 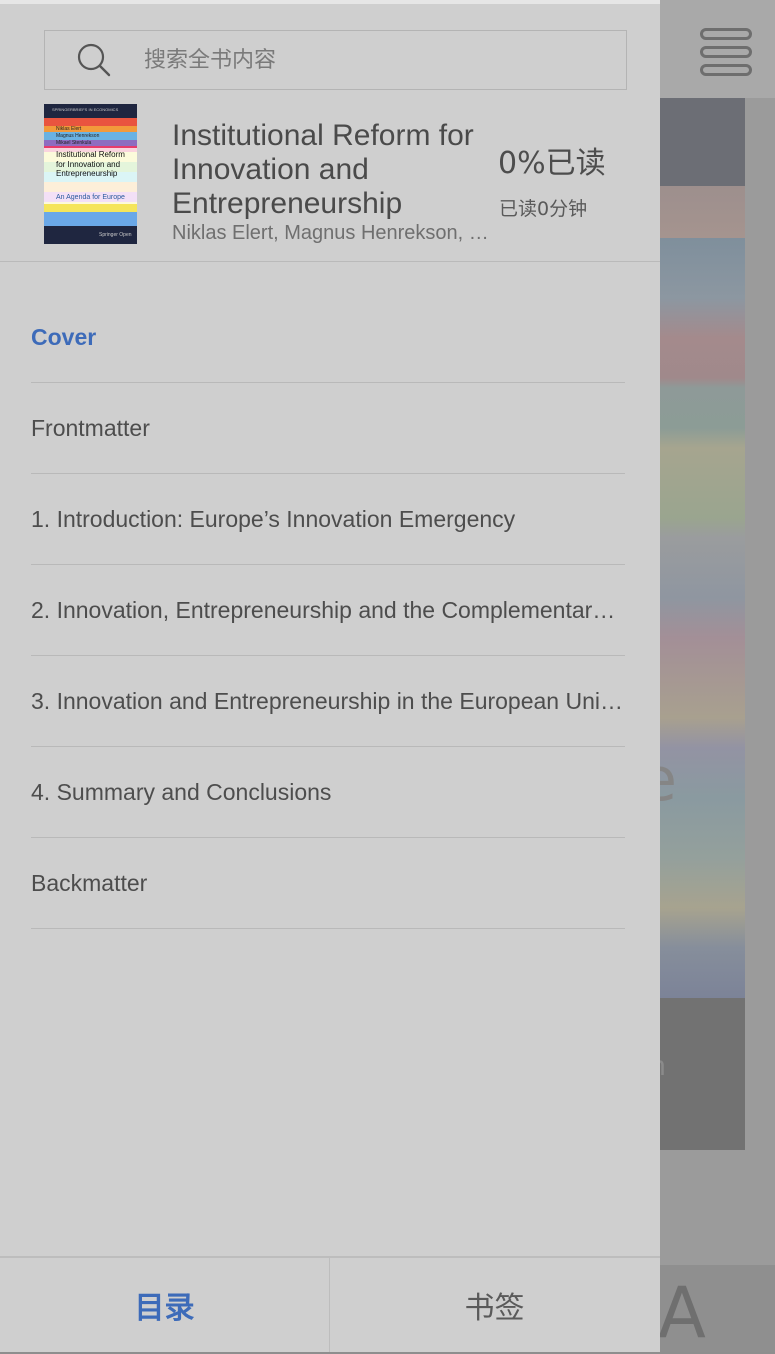 I want to click on menu-icon, so click(x=727, y=52).